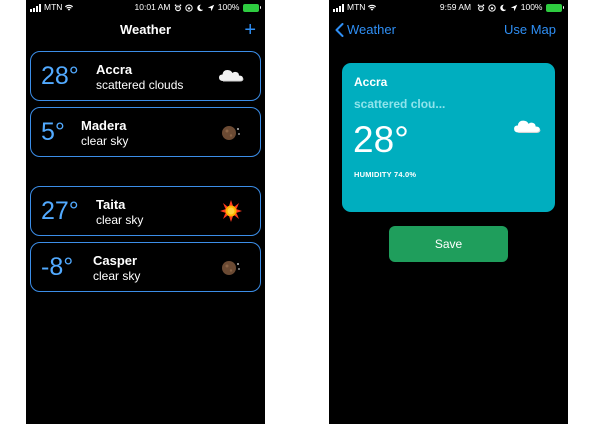  What do you see at coordinates (57, 267) in the screenshot?
I see `city-temp: -8°` at bounding box center [57, 267].